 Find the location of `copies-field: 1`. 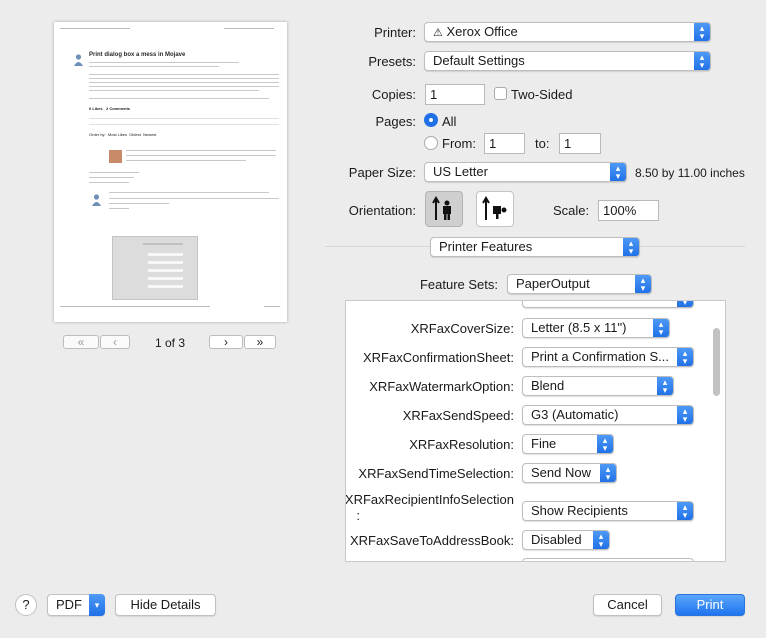

copies-field: 1 is located at coordinates (455, 94).